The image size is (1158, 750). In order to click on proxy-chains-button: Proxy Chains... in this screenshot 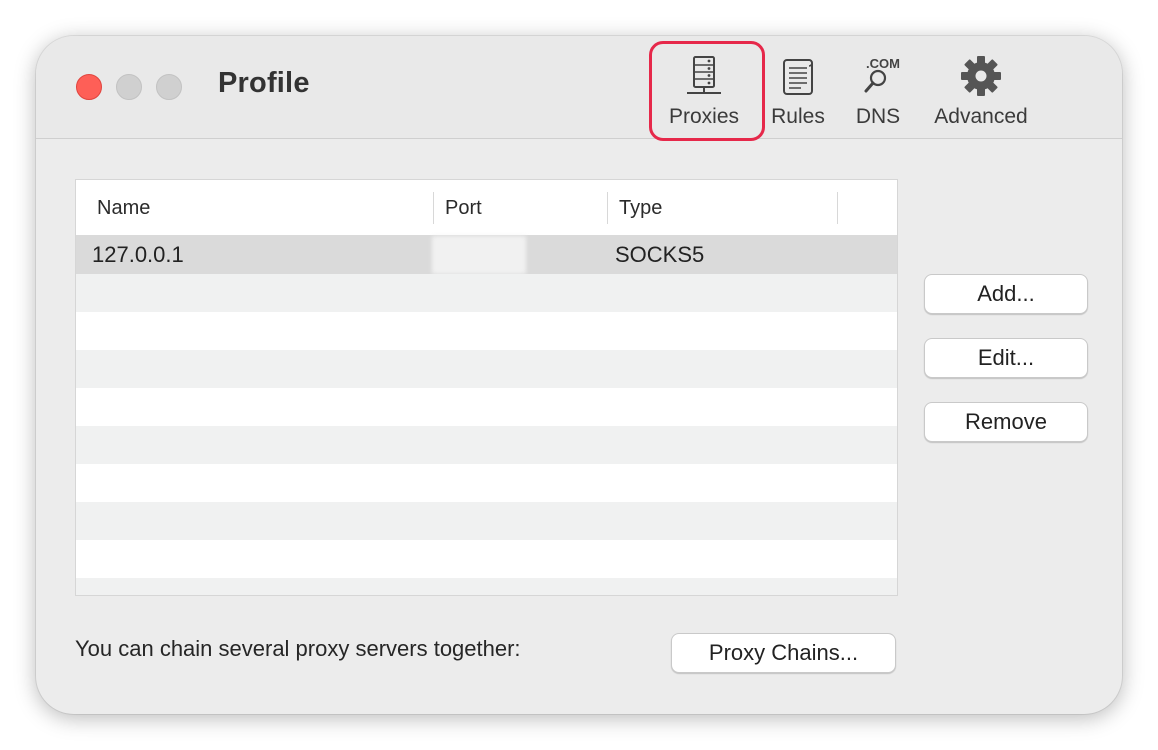, I will do `click(783, 653)`.